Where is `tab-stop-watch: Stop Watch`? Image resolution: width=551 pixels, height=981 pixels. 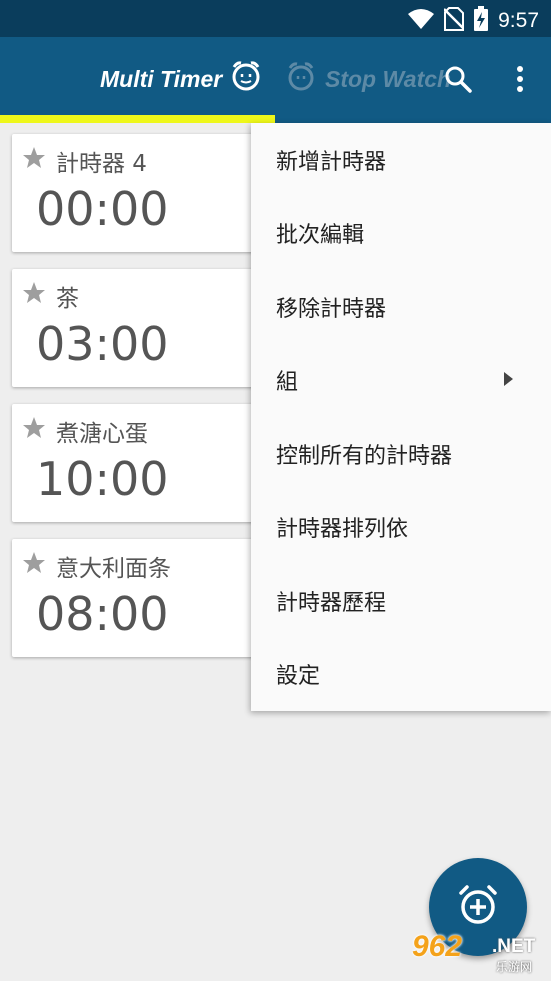 tab-stop-watch: Stop Watch is located at coordinates (368, 79).